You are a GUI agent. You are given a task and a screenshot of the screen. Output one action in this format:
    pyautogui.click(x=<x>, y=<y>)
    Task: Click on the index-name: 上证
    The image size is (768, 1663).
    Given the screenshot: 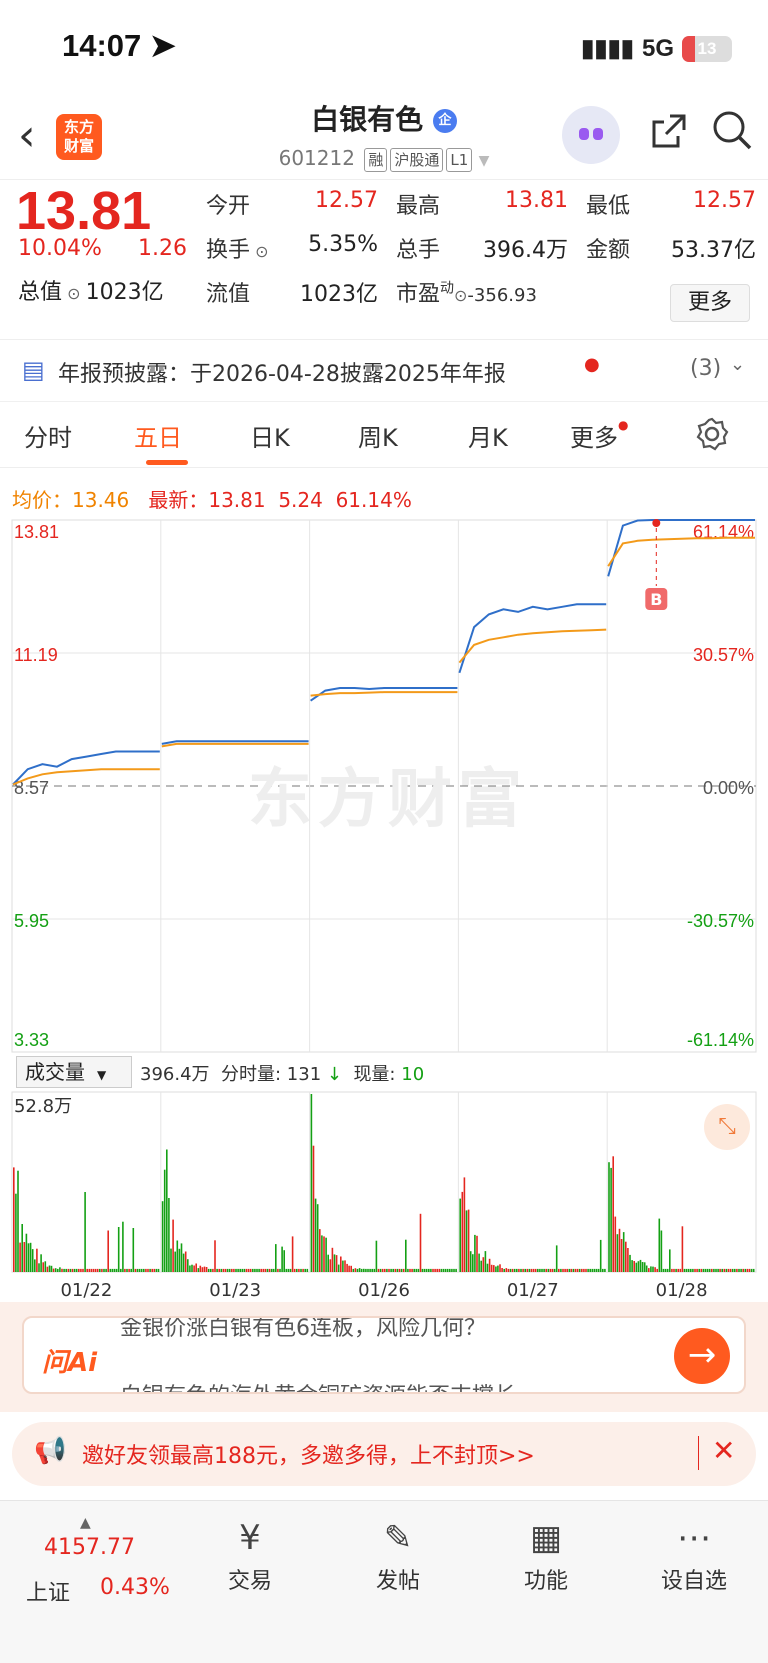 What is the action you would take?
    pyautogui.click(x=48, y=1593)
    